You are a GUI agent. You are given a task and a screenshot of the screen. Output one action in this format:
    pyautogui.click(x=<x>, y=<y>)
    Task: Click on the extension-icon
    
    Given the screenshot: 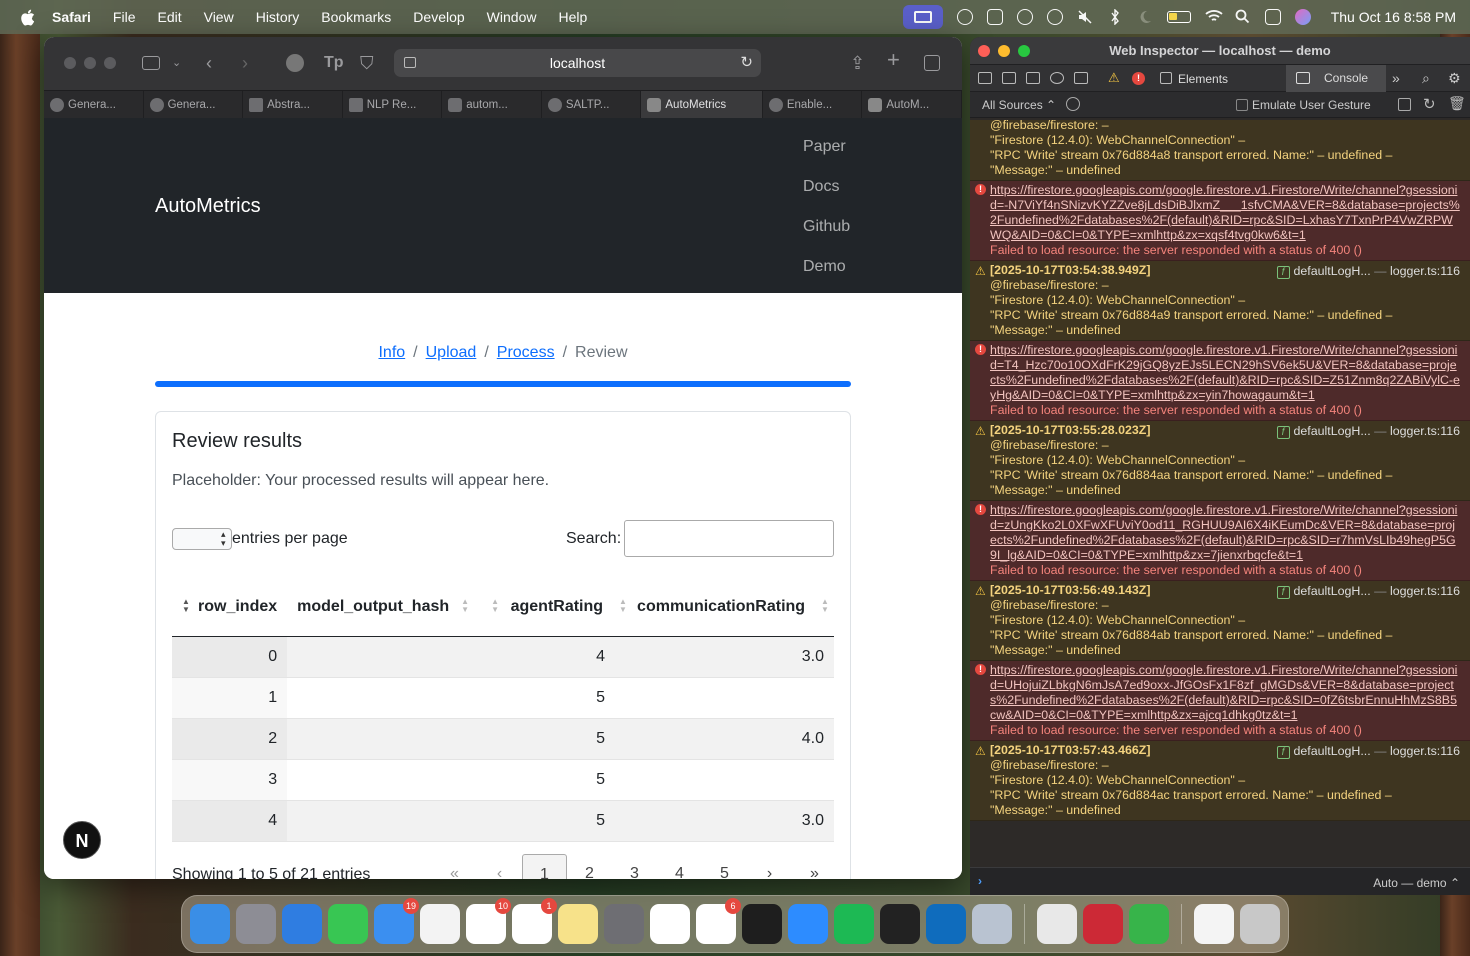 What is the action you would take?
    pyautogui.click(x=295, y=63)
    